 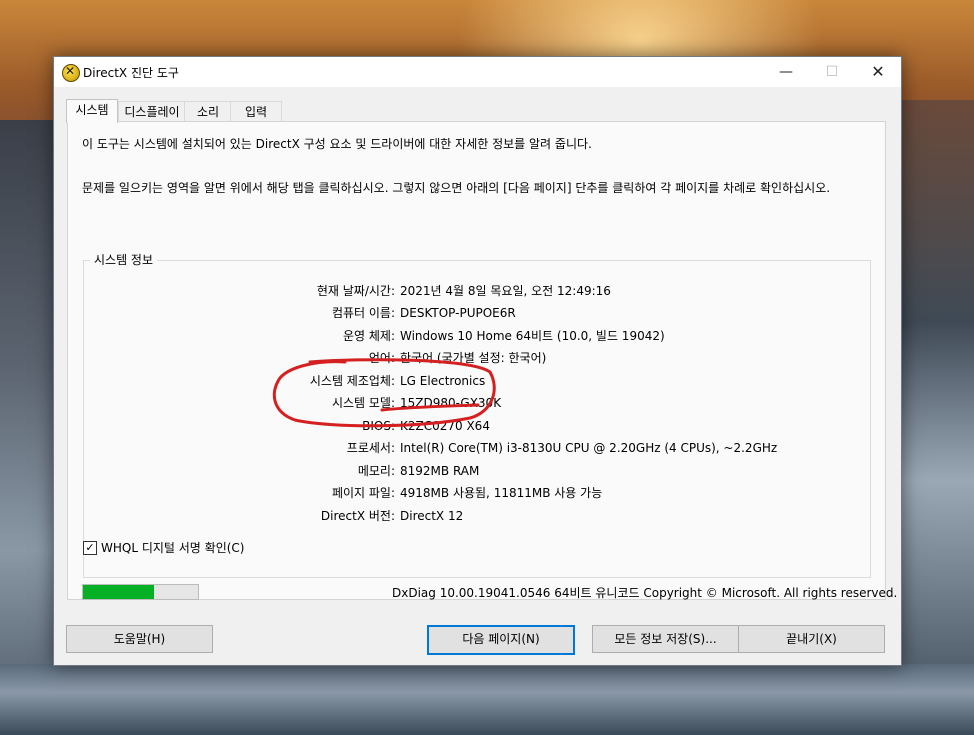 I want to click on info-value: 2021년 4월 8일 목요일, 오전 12:49:16, so click(x=505, y=291).